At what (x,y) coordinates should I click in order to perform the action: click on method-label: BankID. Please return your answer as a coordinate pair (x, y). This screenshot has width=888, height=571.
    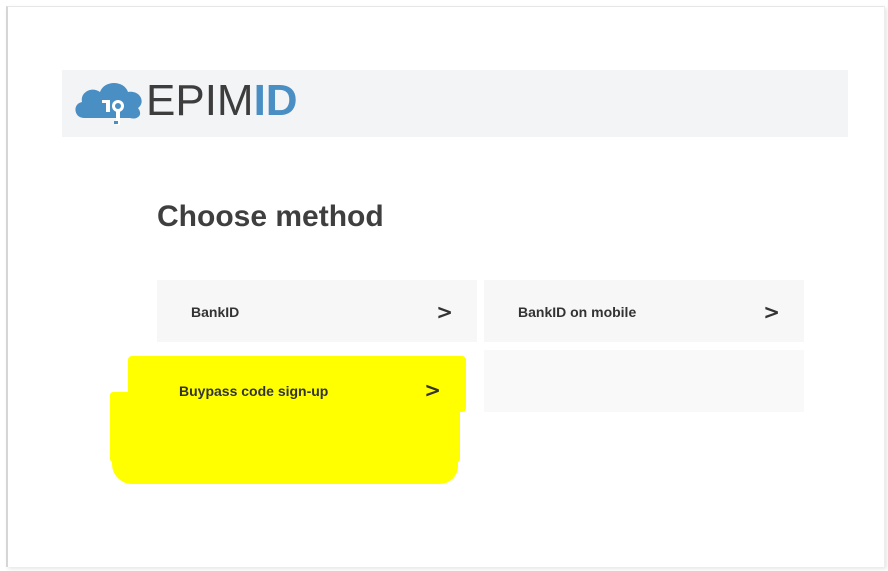
    Looking at the image, I should click on (215, 312).